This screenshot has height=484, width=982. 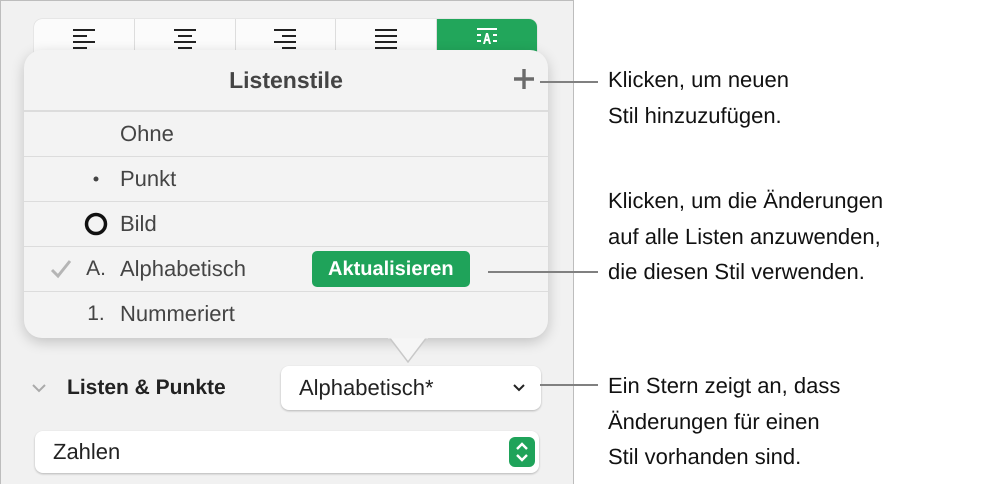 What do you see at coordinates (178, 314) in the screenshot?
I see `list-style-label: Nummeriert` at bounding box center [178, 314].